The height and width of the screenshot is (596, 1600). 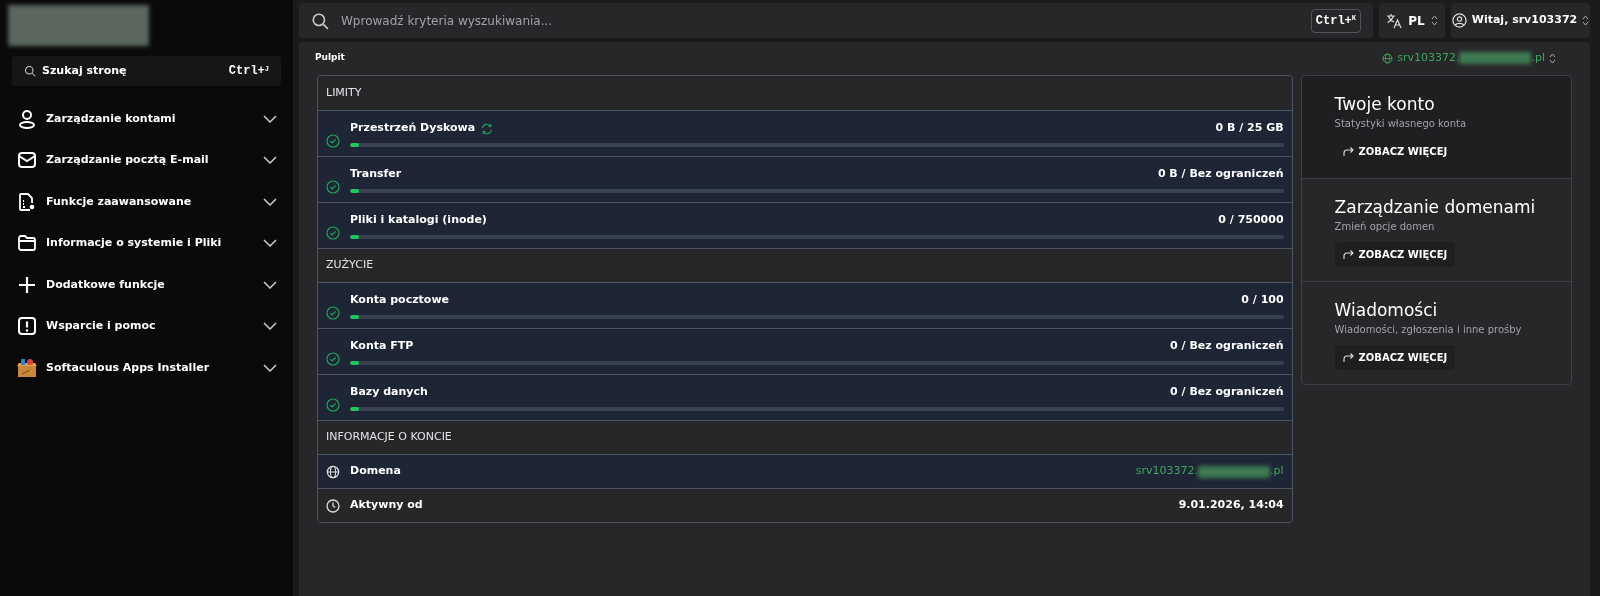 I want to click on search-field: Wprowadź kryteria wyszukiwania... Ctrl+$^{K}$, so click(x=836, y=20).